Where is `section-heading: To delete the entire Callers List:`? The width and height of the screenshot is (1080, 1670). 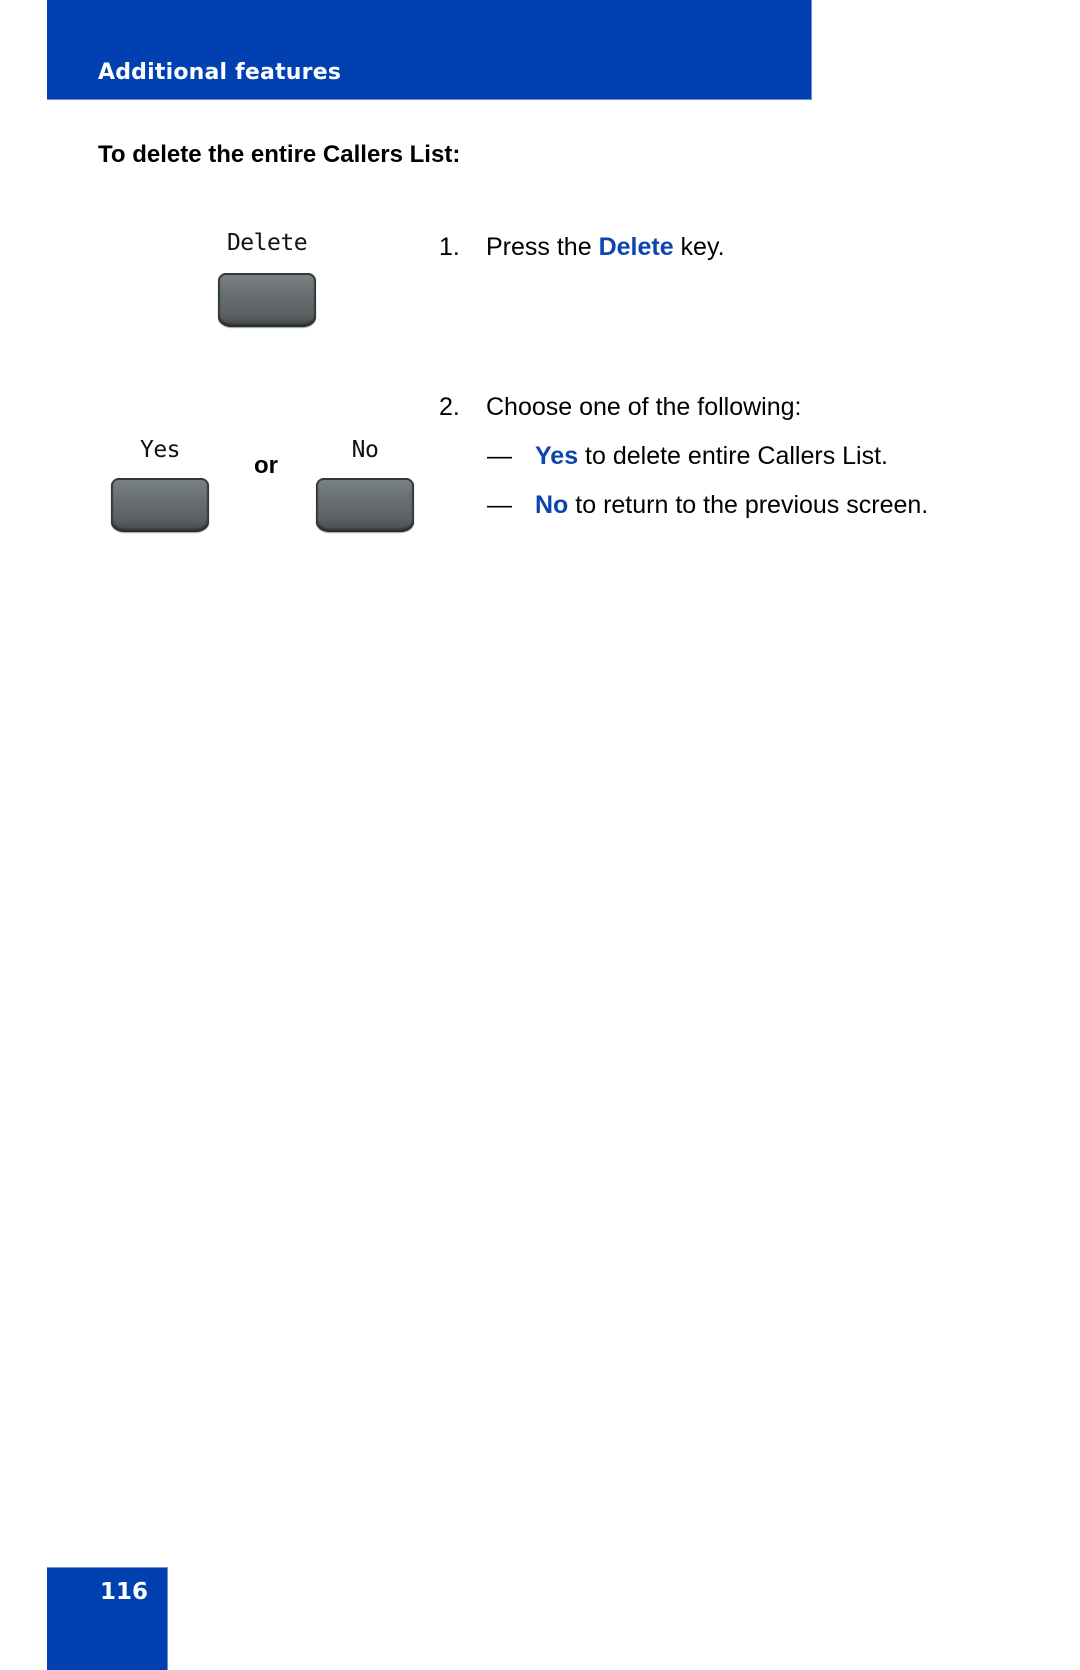
section-heading: To delete the entire Callers List: is located at coordinates (279, 154).